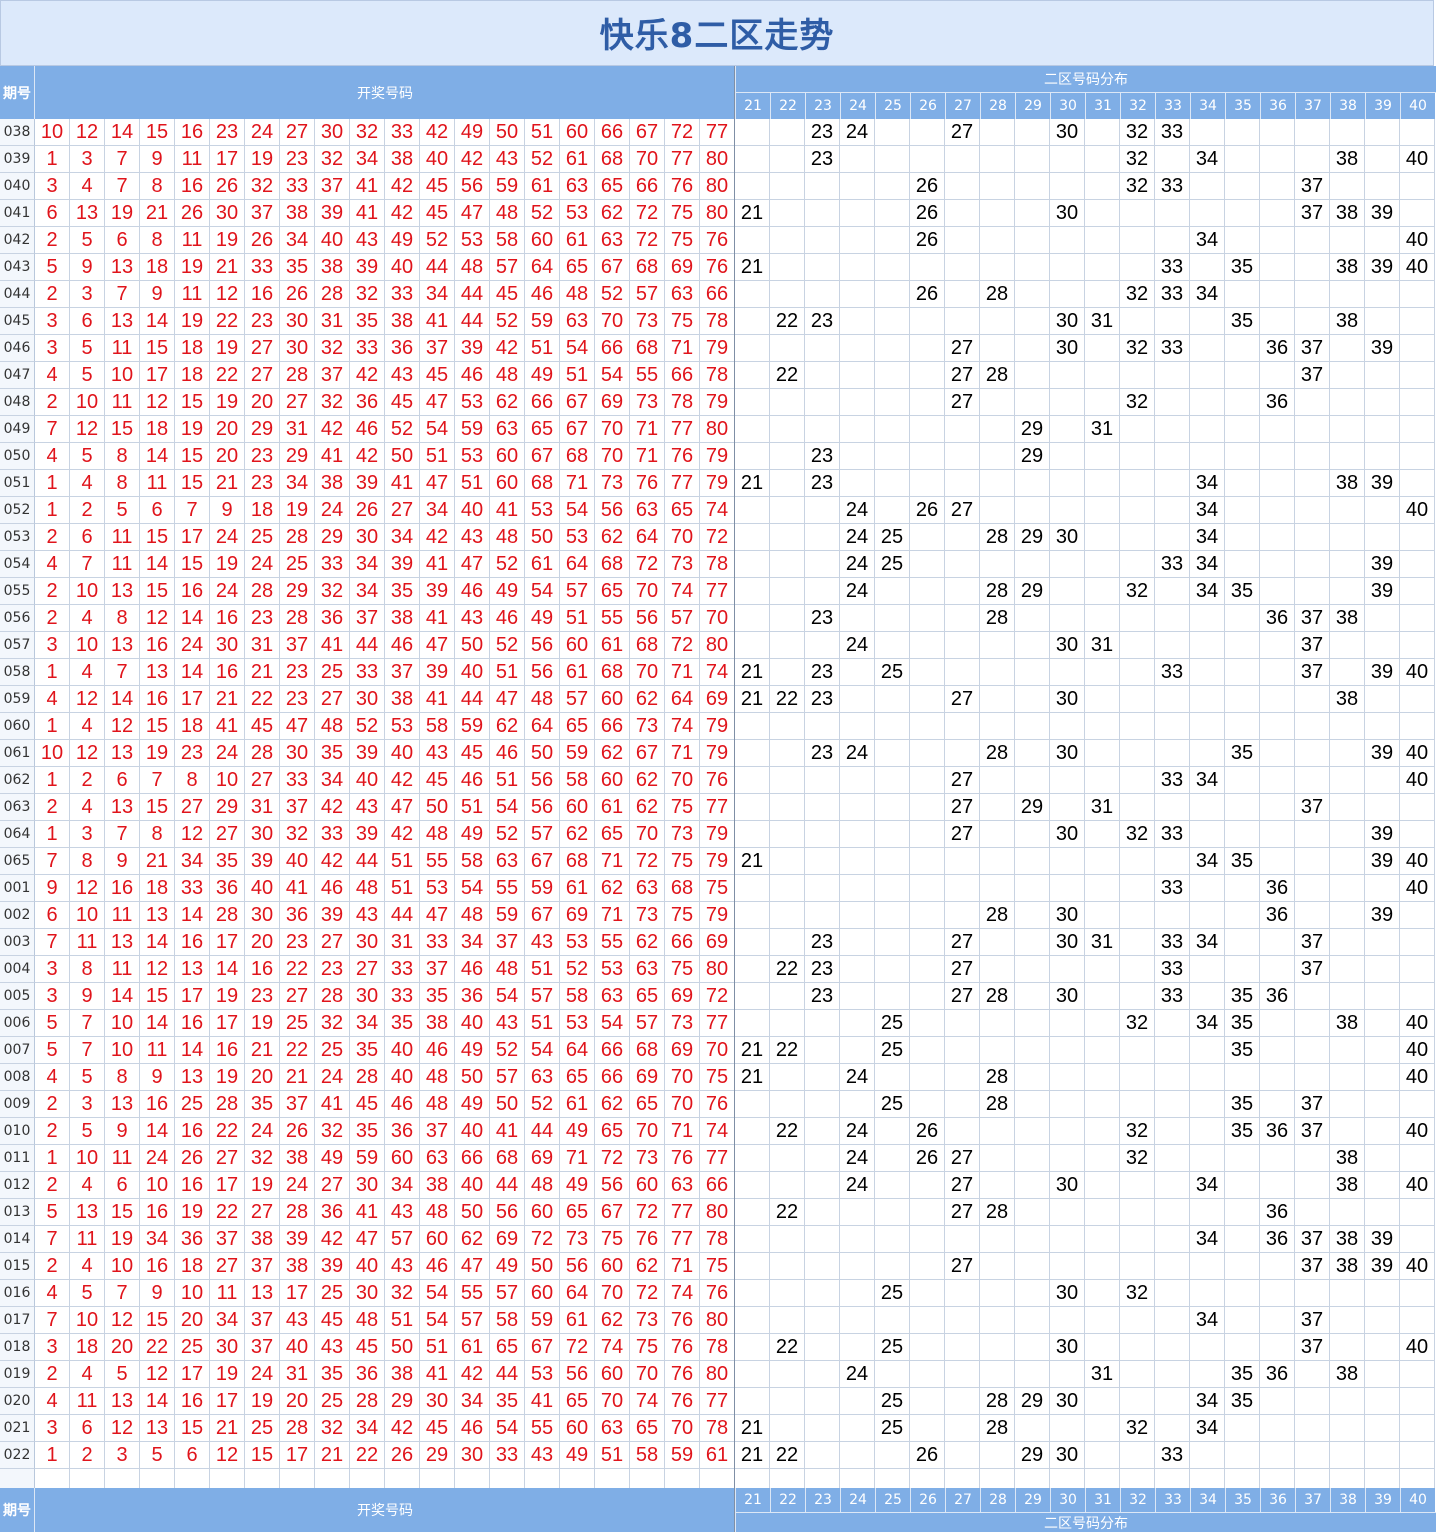 This screenshot has width=1436, height=1533. What do you see at coordinates (647, 294) in the screenshot?
I see `draw-number: 57` at bounding box center [647, 294].